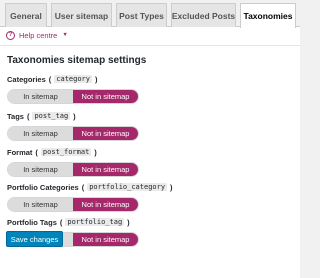 The width and height of the screenshot is (320, 278). I want to click on field-code: post_format, so click(66, 152).